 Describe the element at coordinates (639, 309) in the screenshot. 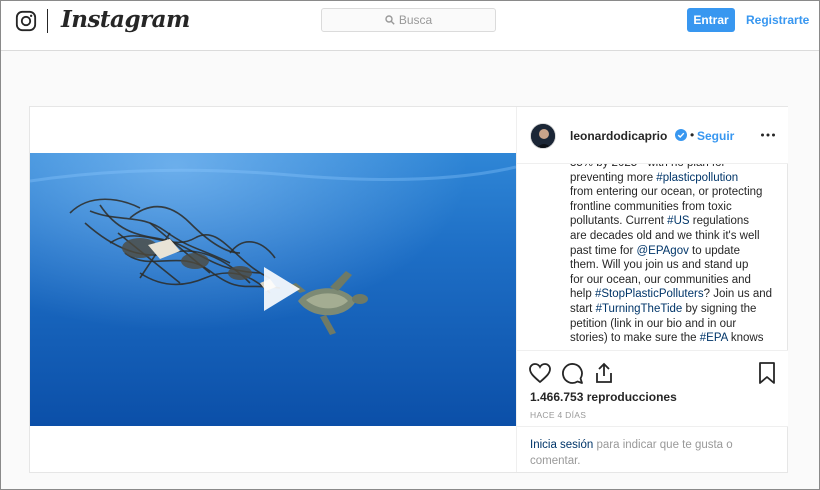

I see `hashtag-link: #TurningTheTide` at that location.